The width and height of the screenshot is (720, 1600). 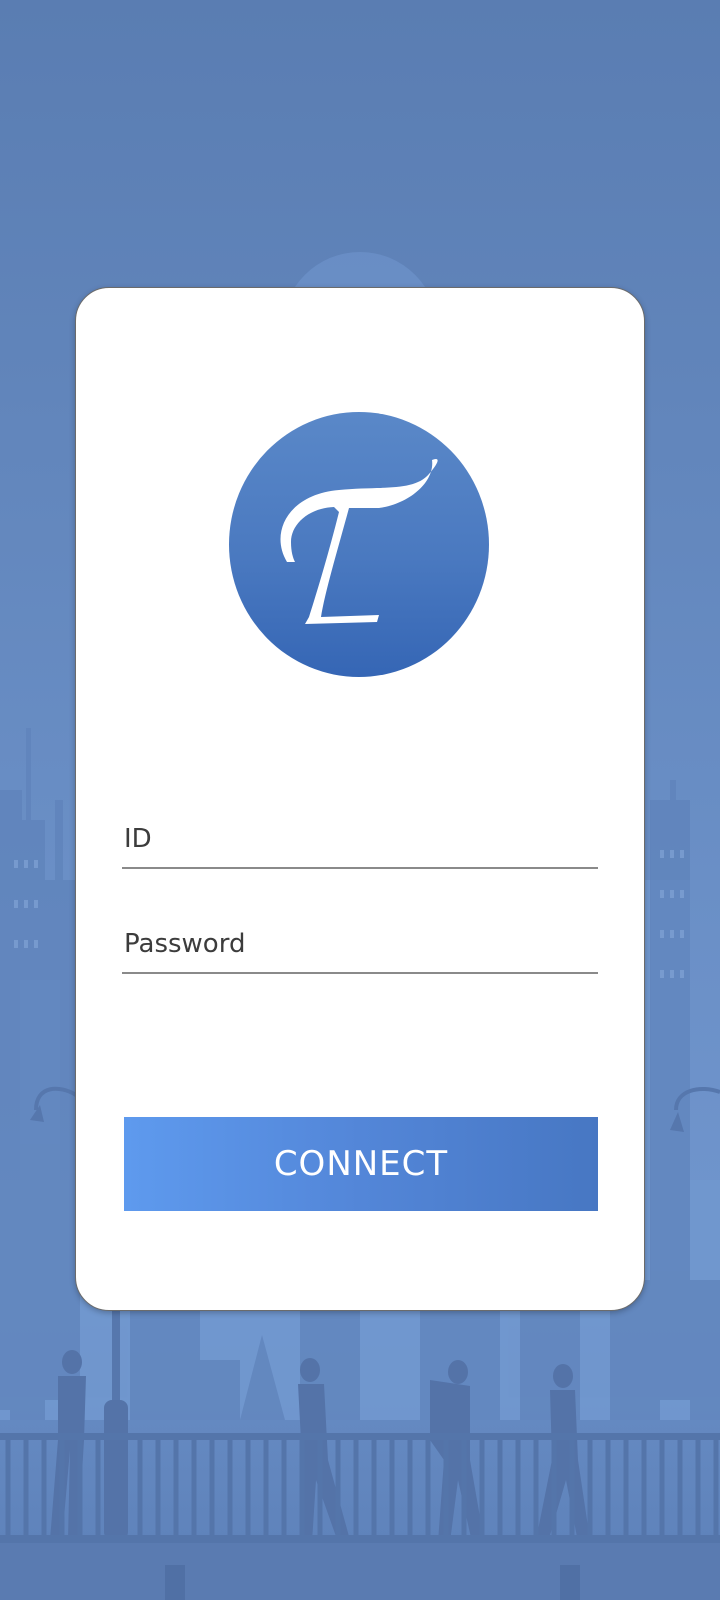 I want to click on connect-button: CONNECT, so click(x=361, y=1164).